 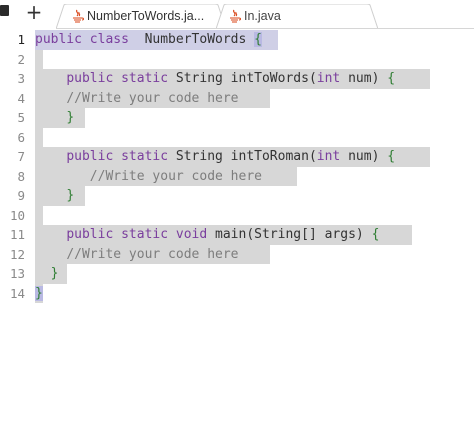 I want to click on tab-bar-divider, so click(x=265, y=28).